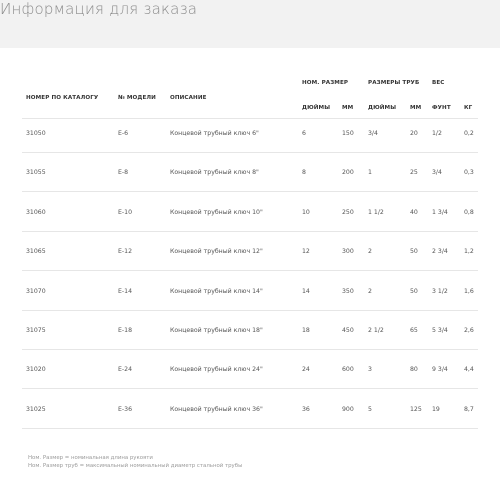 This screenshot has height=483, width=500. Describe the element at coordinates (214, 172) in the screenshot. I see `cell-description: Концевой трубный ключ 8"` at that location.